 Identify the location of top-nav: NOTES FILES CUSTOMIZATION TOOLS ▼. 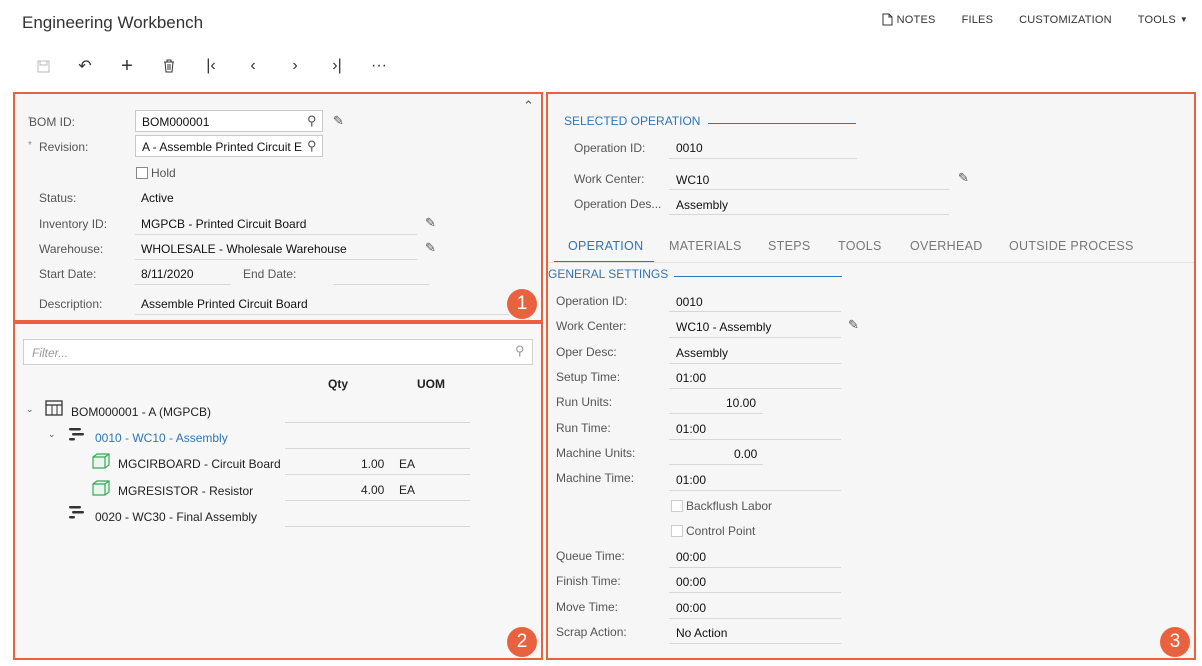
(1035, 19).